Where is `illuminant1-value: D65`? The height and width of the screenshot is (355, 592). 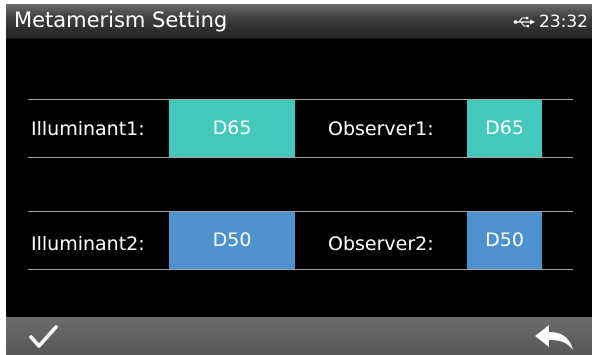
illuminant1-value: D65 is located at coordinates (232, 128).